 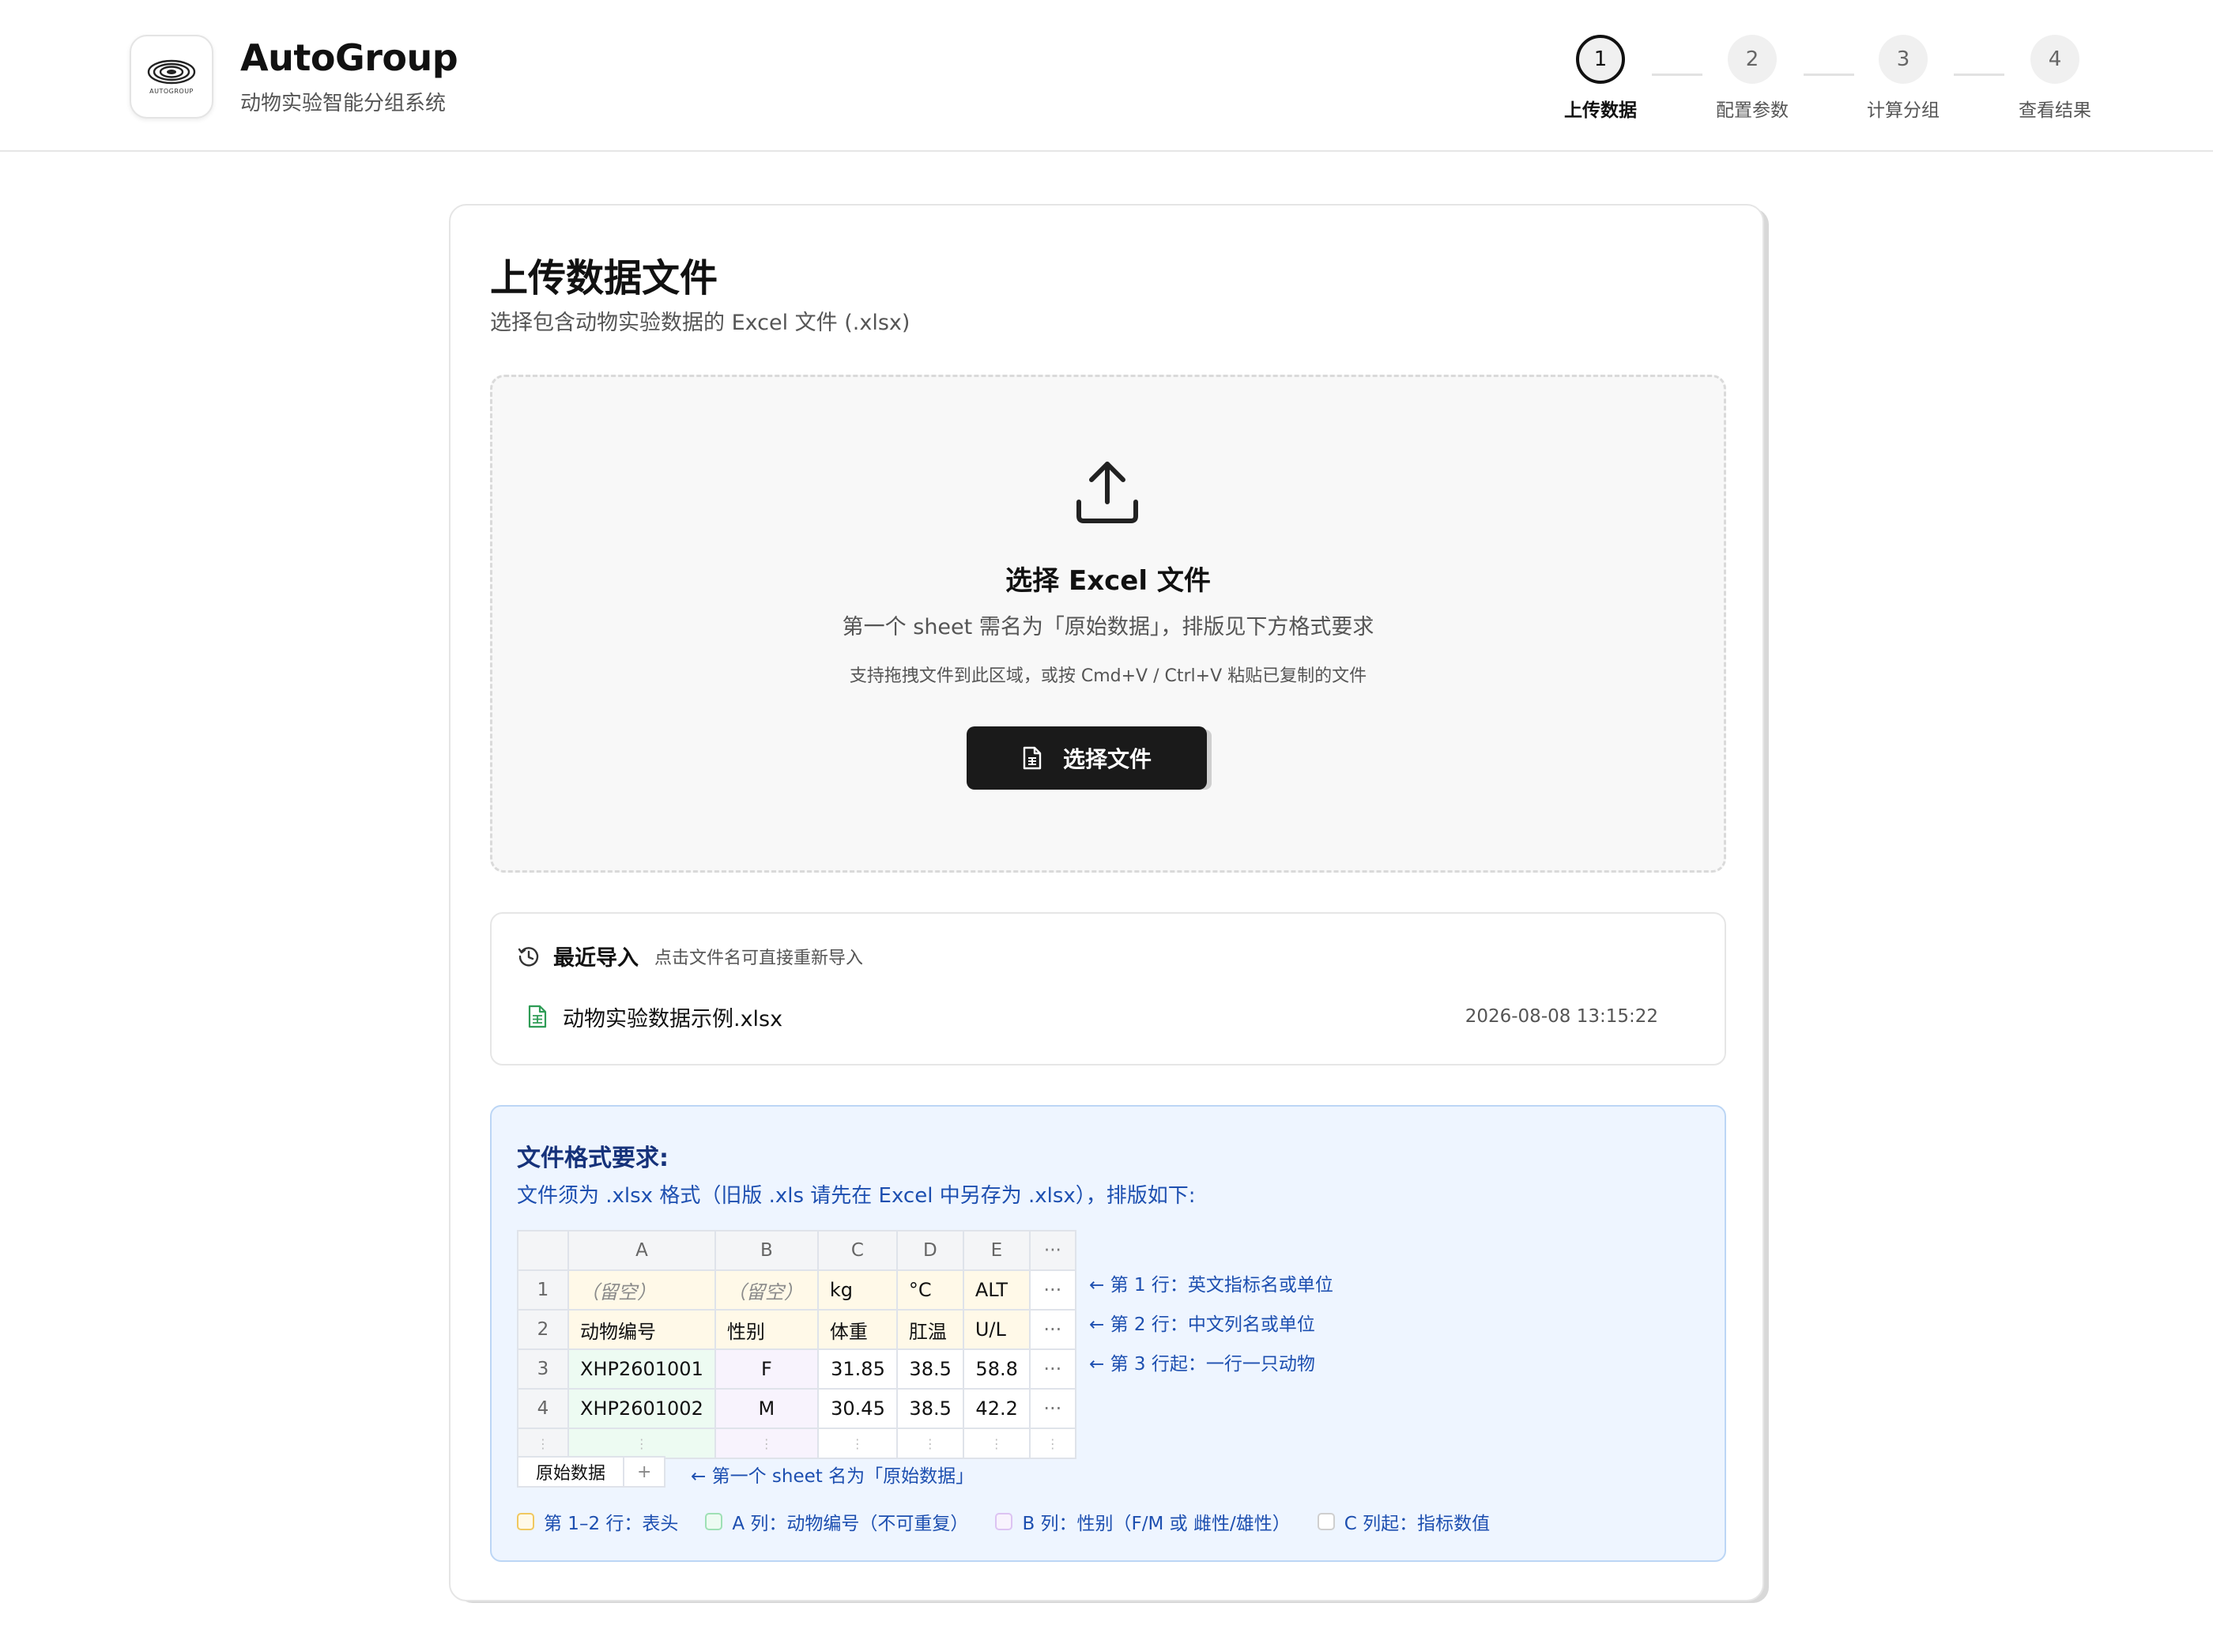 I want to click on page-subtitle: 选择包含动物实验数据的 Excel 文件 (.xlsx), so click(x=700, y=323).